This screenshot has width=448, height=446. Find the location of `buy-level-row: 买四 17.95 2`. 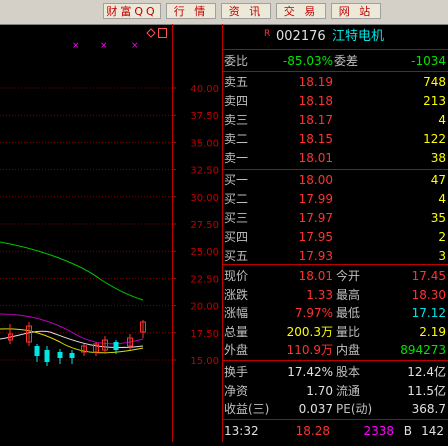

buy-level-row: 买四 17.95 2 is located at coordinates (335, 237).